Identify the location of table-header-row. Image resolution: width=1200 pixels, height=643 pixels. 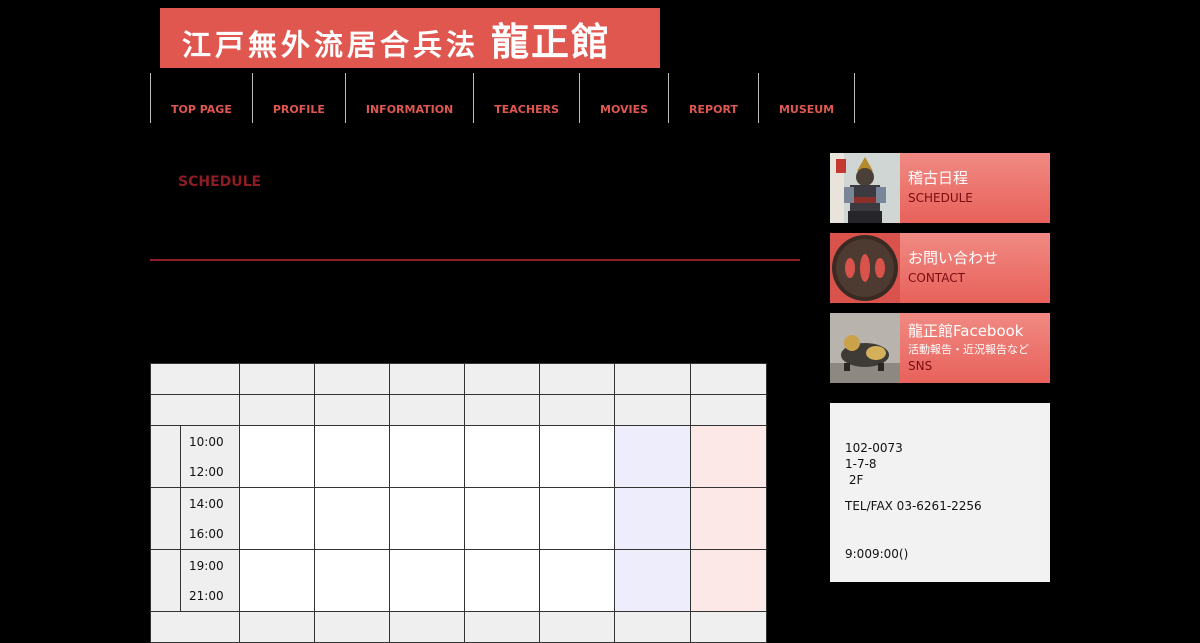
(458, 379).